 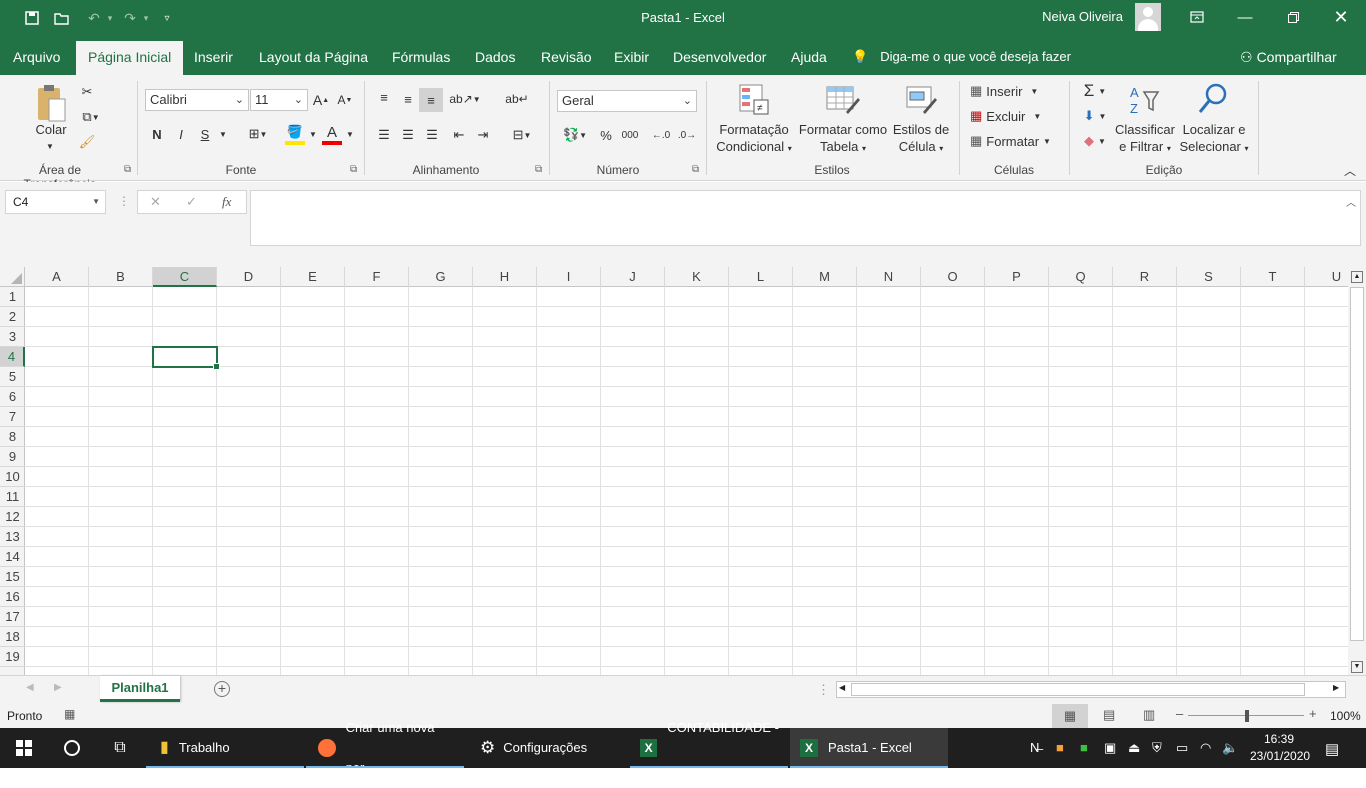 I want to click on column-header-m: M, so click(x=825, y=277).